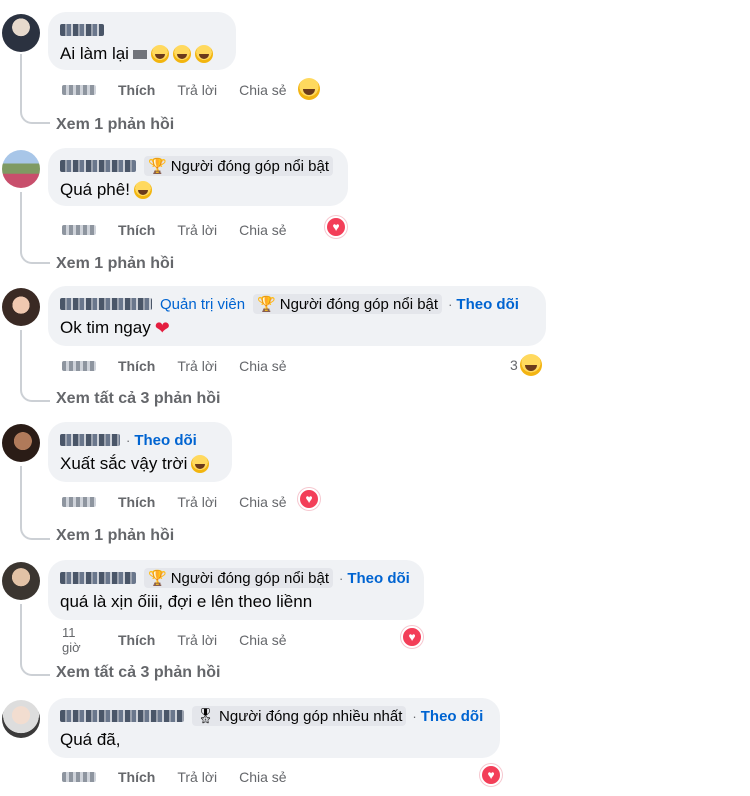 The height and width of the screenshot is (796, 750). What do you see at coordinates (95, 189) in the screenshot?
I see `comment-text: Quá phê!` at bounding box center [95, 189].